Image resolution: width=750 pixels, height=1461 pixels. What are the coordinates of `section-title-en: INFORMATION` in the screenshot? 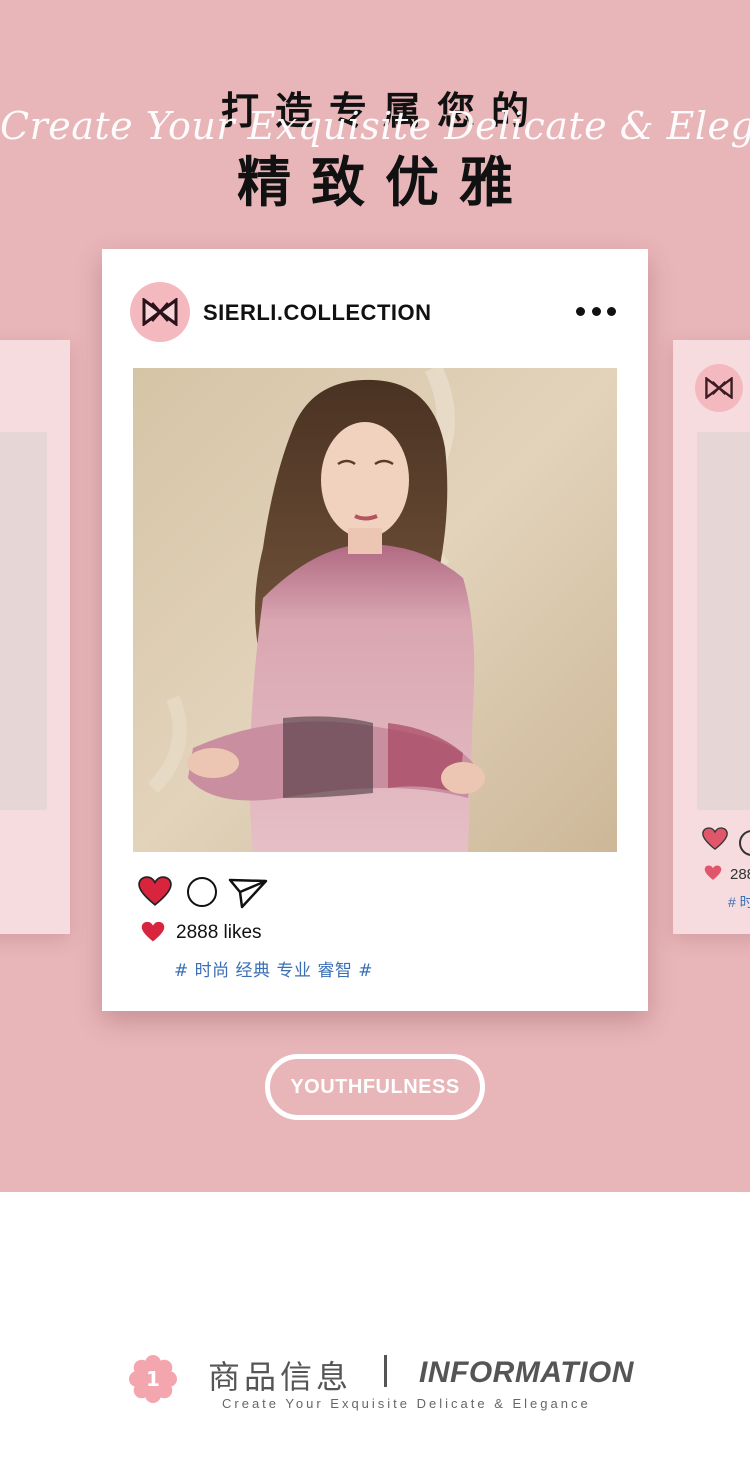 It's located at (526, 1372).